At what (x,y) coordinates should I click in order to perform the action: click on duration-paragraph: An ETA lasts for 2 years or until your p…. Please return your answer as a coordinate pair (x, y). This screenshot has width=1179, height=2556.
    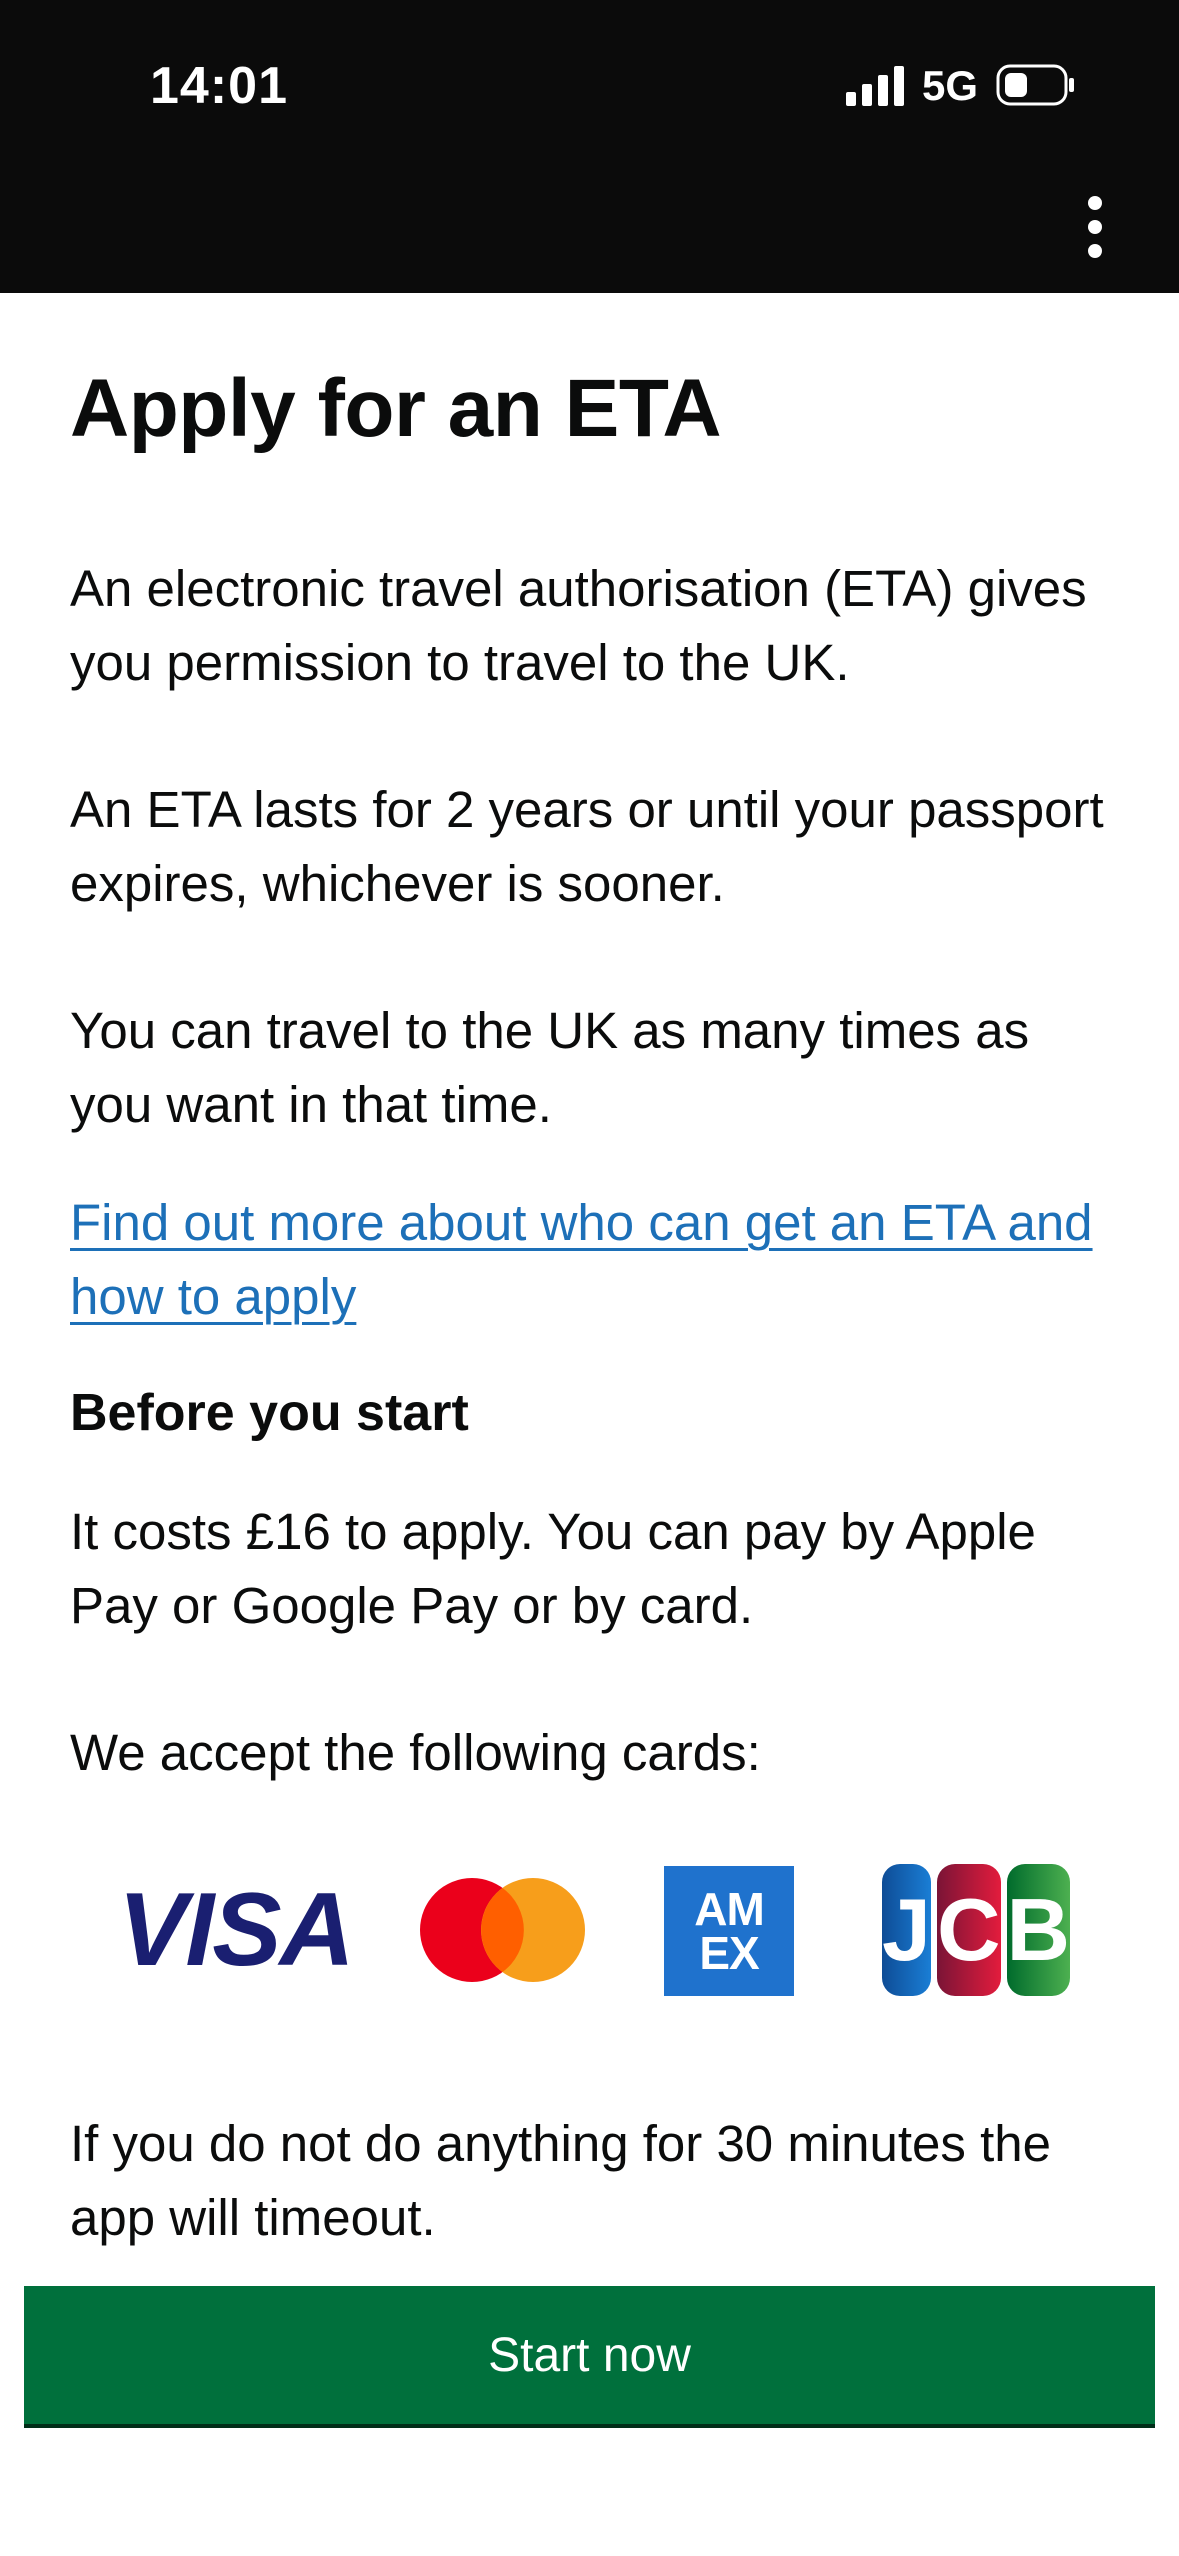
    Looking at the image, I should click on (587, 846).